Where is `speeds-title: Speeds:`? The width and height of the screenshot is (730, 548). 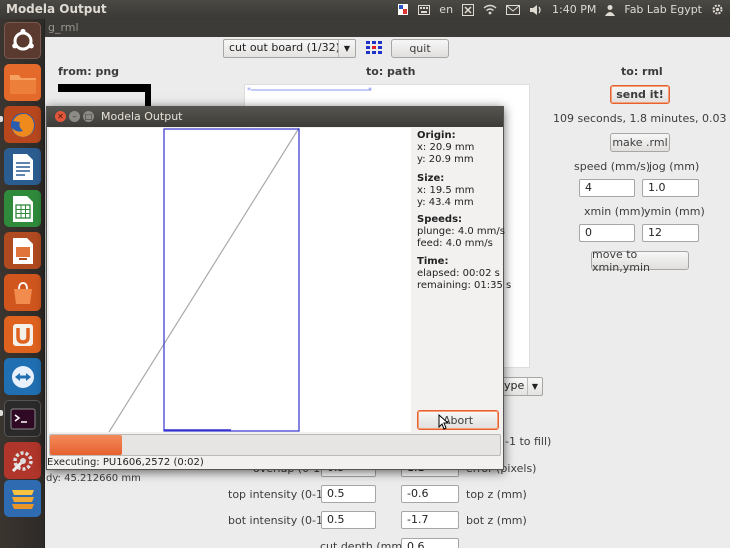 speeds-title: Speeds: is located at coordinates (440, 219).